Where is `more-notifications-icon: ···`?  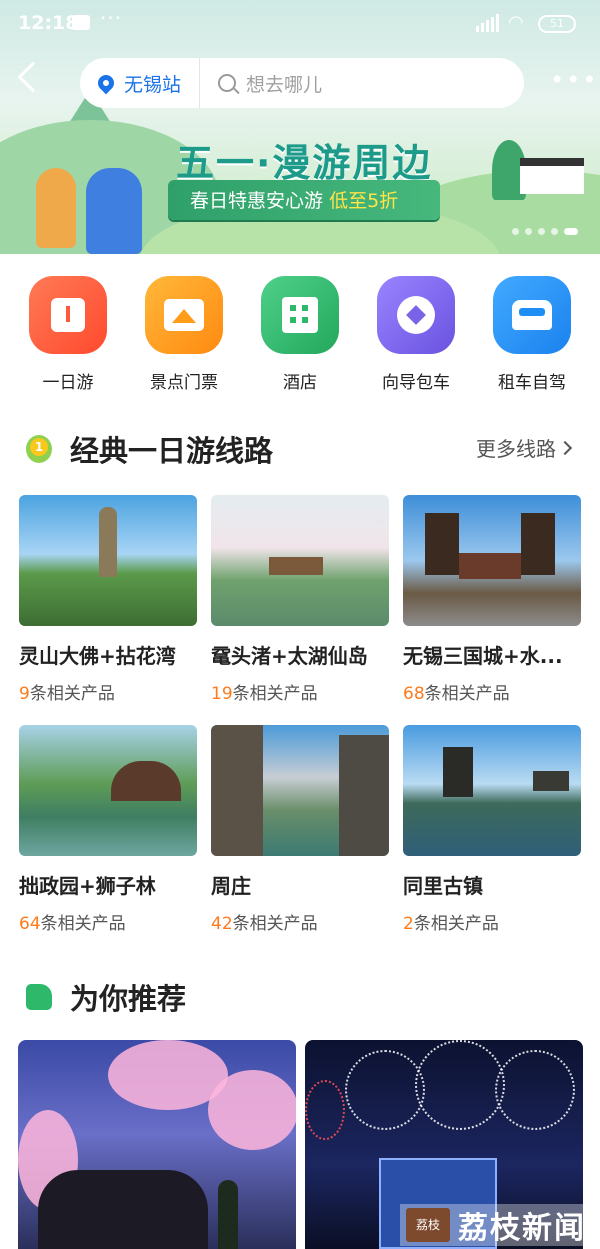
more-notifications-icon: ··· is located at coordinates (111, 18).